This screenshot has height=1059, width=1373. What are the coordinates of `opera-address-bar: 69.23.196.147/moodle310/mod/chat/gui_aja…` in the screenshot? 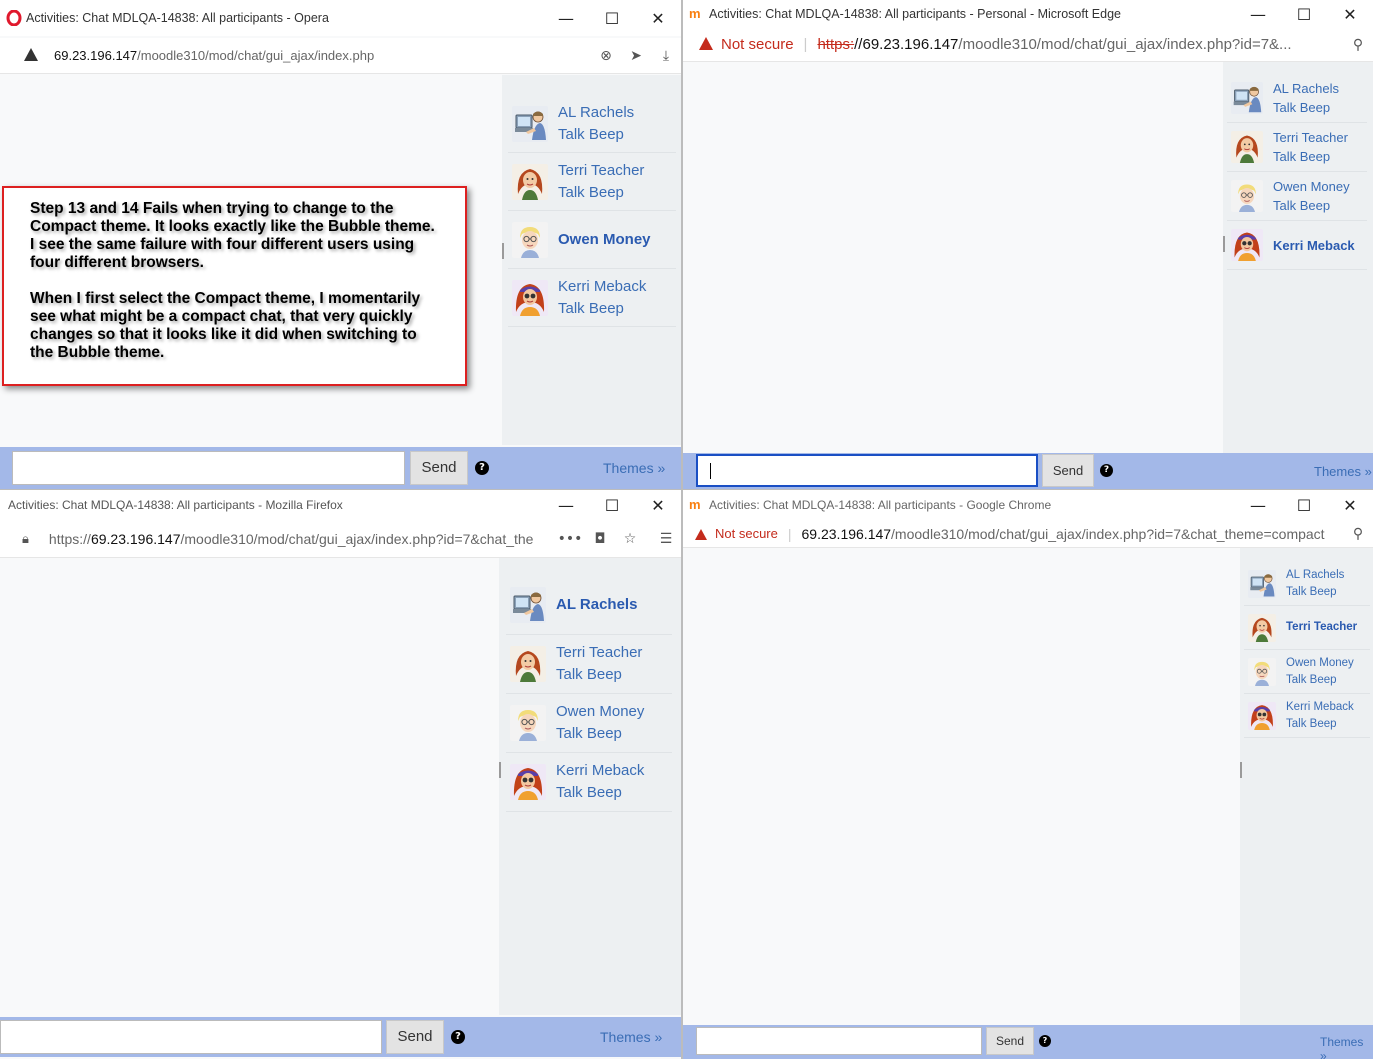 It's located at (340, 56).